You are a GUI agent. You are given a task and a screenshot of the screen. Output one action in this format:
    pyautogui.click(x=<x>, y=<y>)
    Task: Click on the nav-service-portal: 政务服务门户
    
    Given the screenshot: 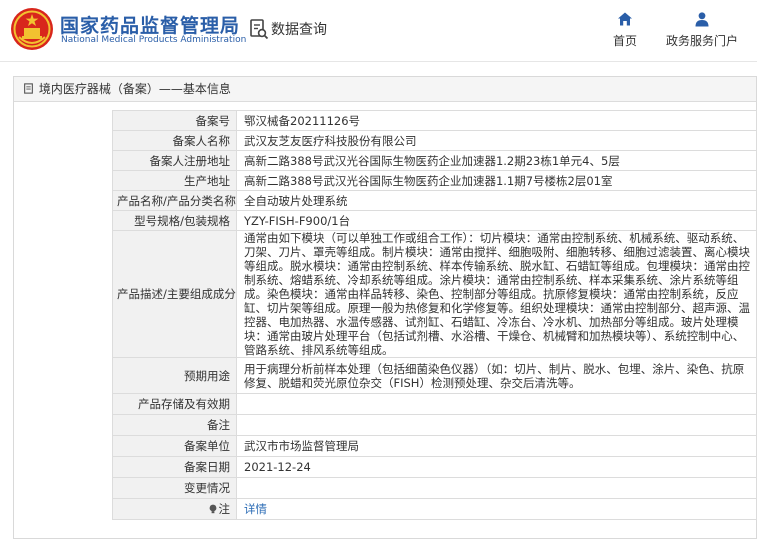 What is the action you would take?
    pyautogui.click(x=702, y=30)
    